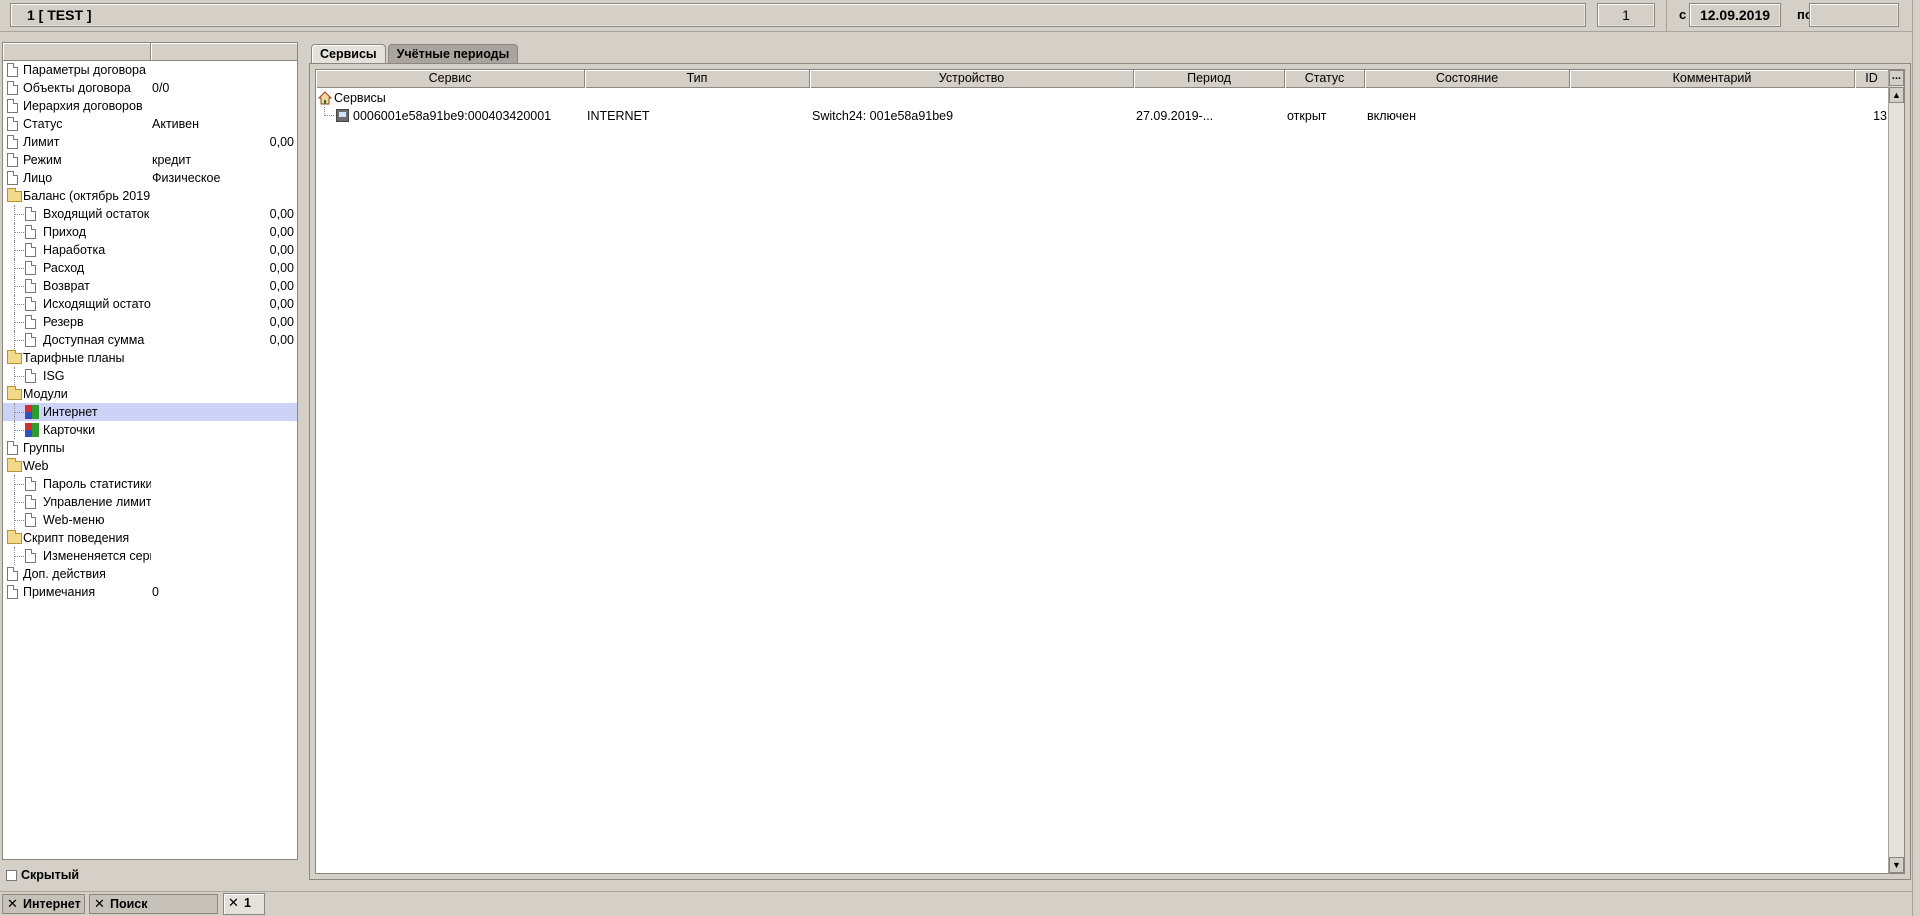  Describe the element at coordinates (150, 448) in the screenshot. I see `tree-item: Группы` at that location.